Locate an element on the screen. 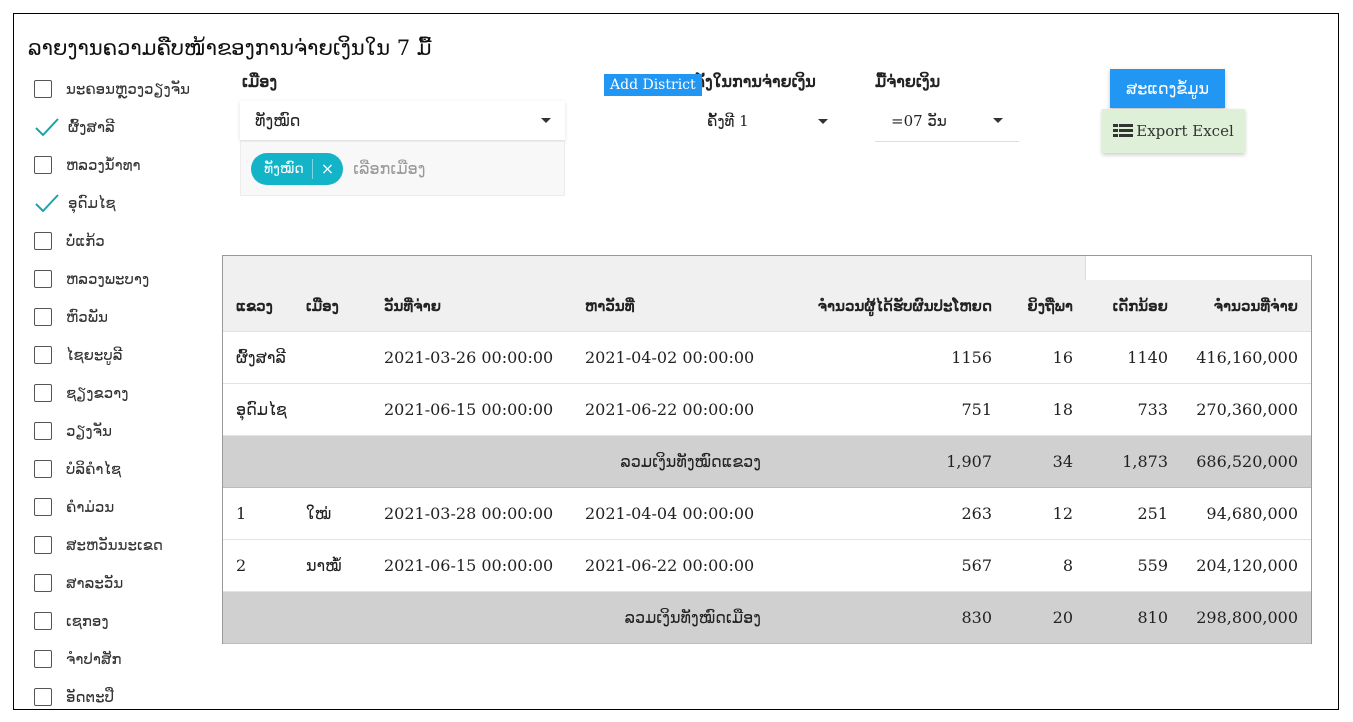  province-checkbox-item: ບໍ່ແກ້ວ is located at coordinates (129, 241).